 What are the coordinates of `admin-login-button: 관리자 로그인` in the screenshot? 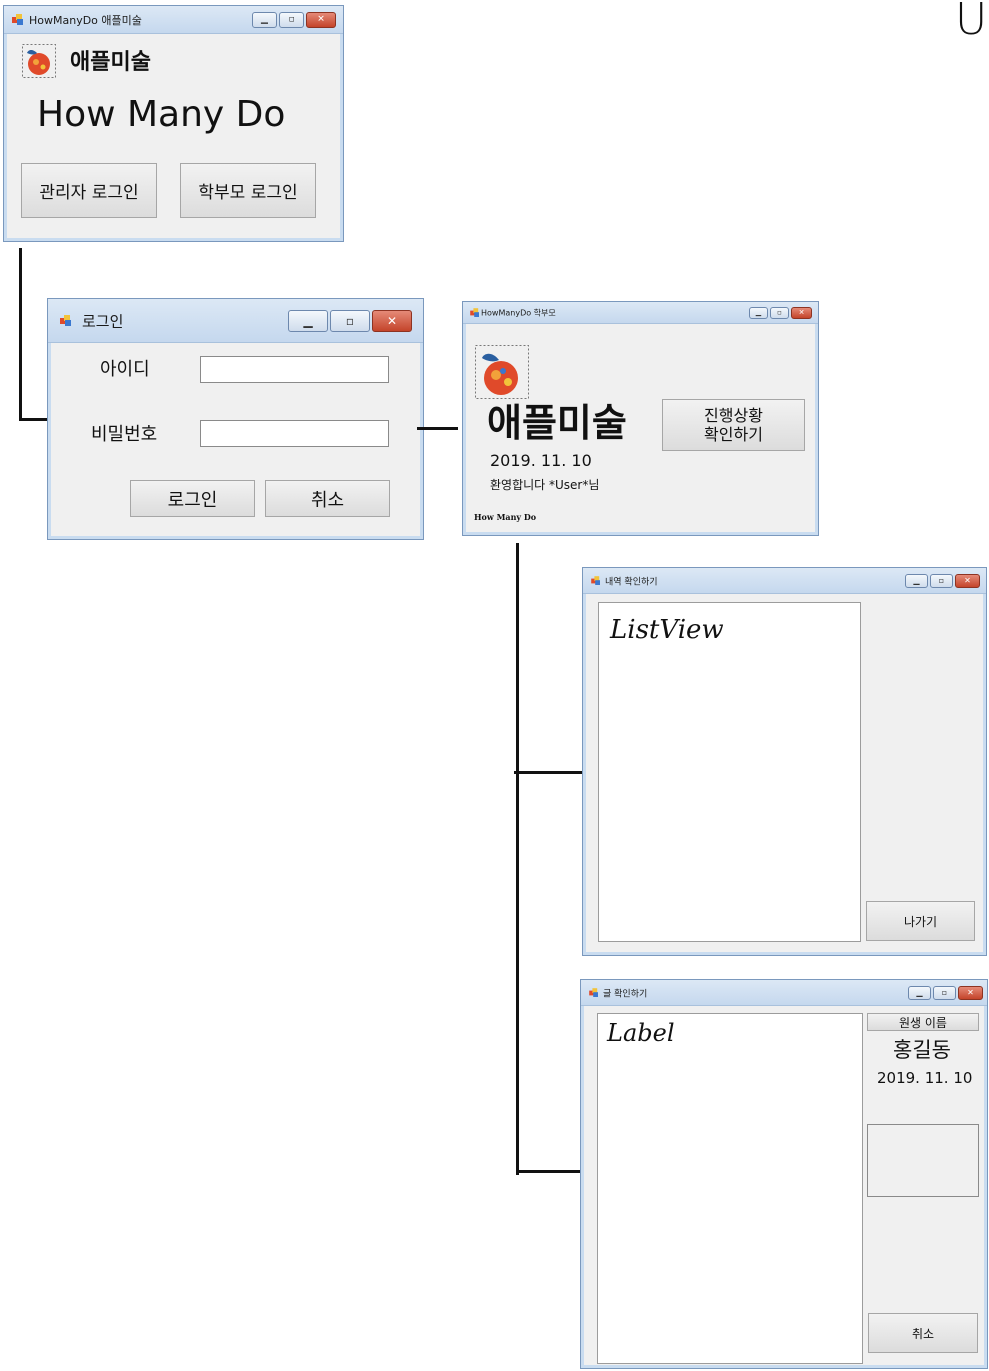 It's located at (89, 190).